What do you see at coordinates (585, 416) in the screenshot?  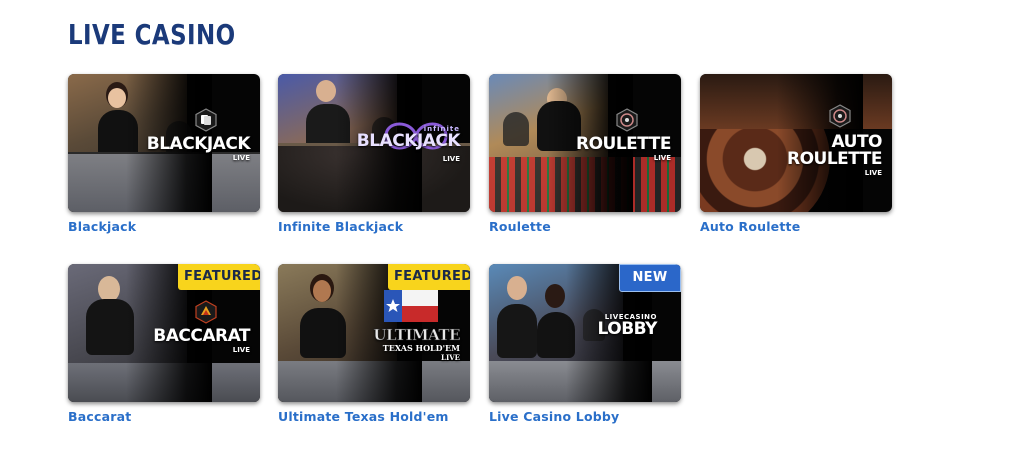 I see `game-title-link: Live Casino Lobby` at bounding box center [585, 416].